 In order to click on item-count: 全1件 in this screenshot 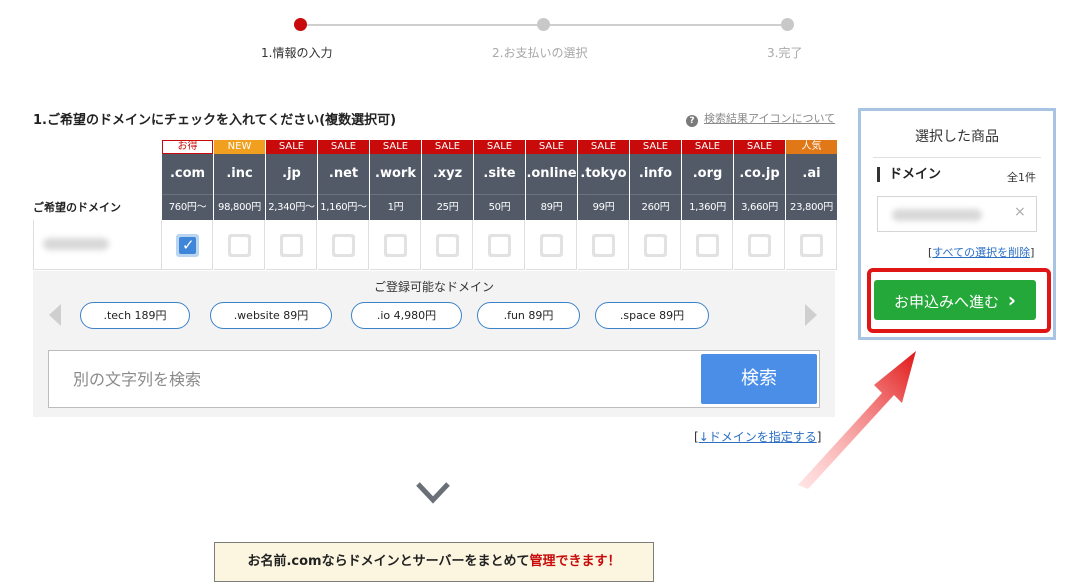, I will do `click(1021, 177)`.